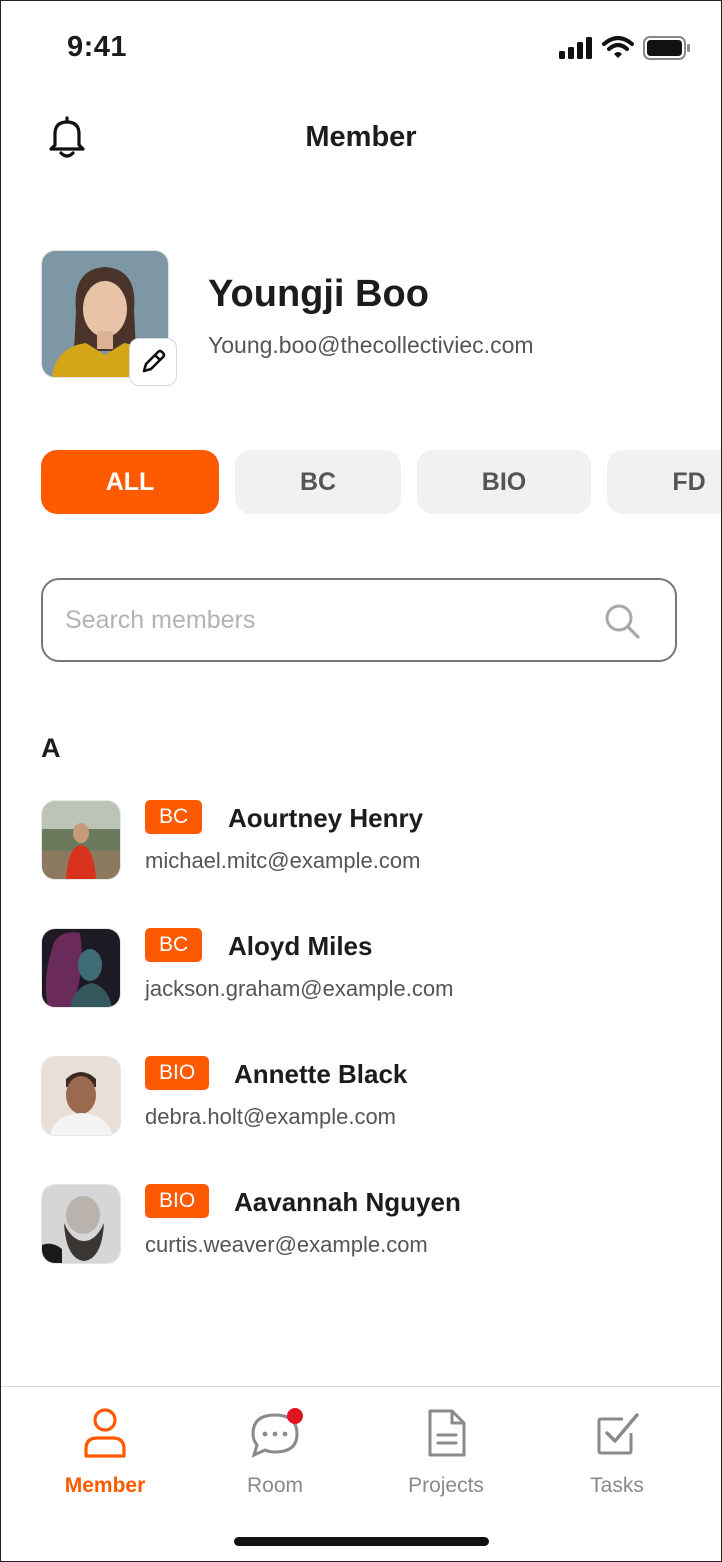 The image size is (722, 1562). Describe the element at coordinates (447, 1433) in the screenshot. I see `document-icon` at that location.